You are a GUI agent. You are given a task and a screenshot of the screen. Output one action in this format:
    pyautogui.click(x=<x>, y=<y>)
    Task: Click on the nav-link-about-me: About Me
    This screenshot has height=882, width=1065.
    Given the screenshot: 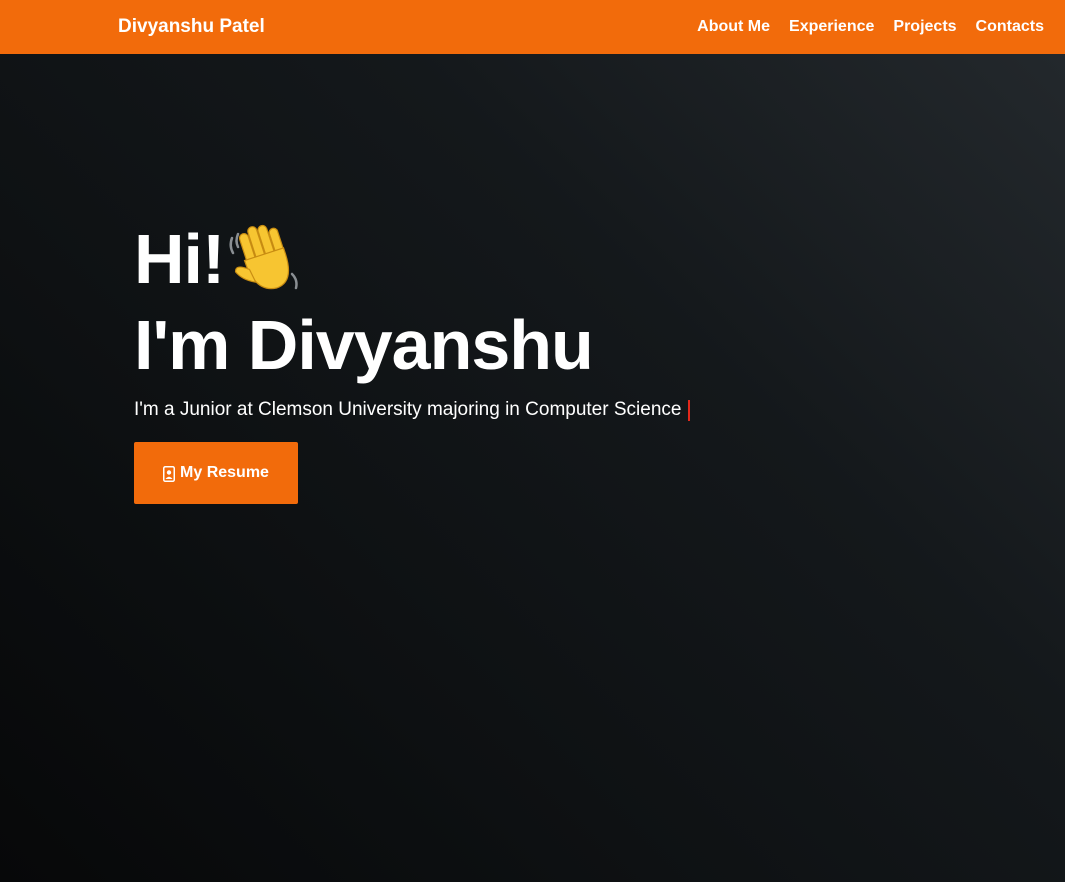 What is the action you would take?
    pyautogui.click(x=733, y=27)
    